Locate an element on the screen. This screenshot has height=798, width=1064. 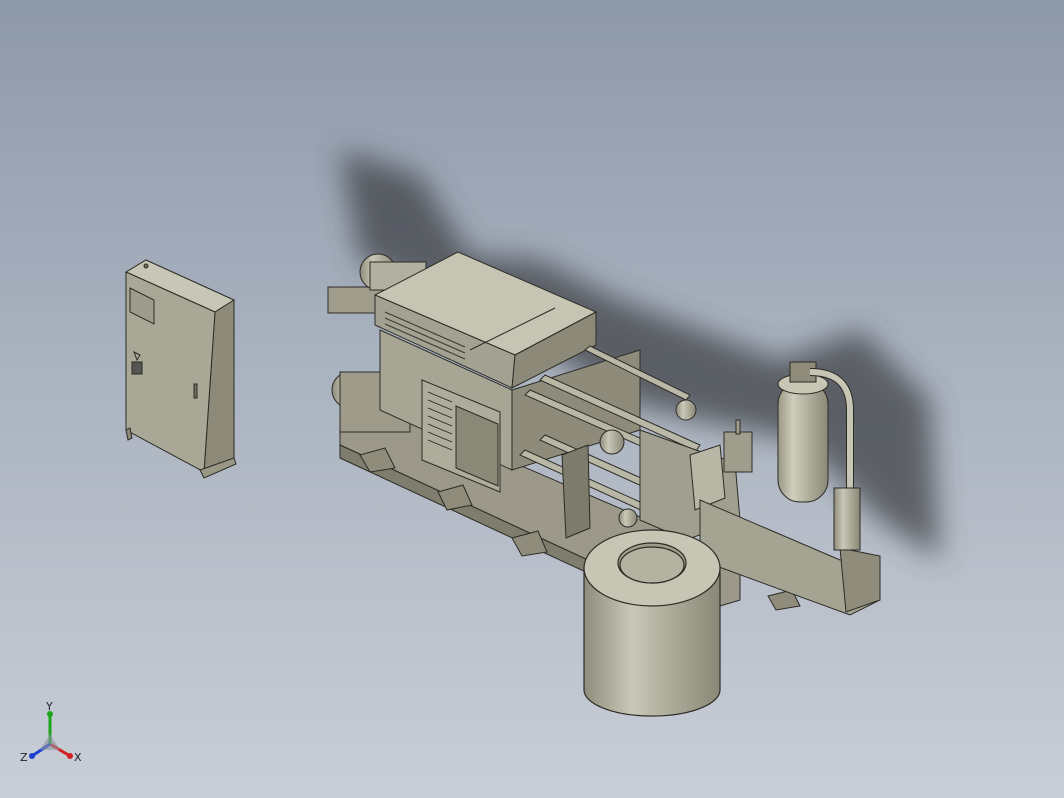
cabinet-handle is located at coordinates (195, 391).